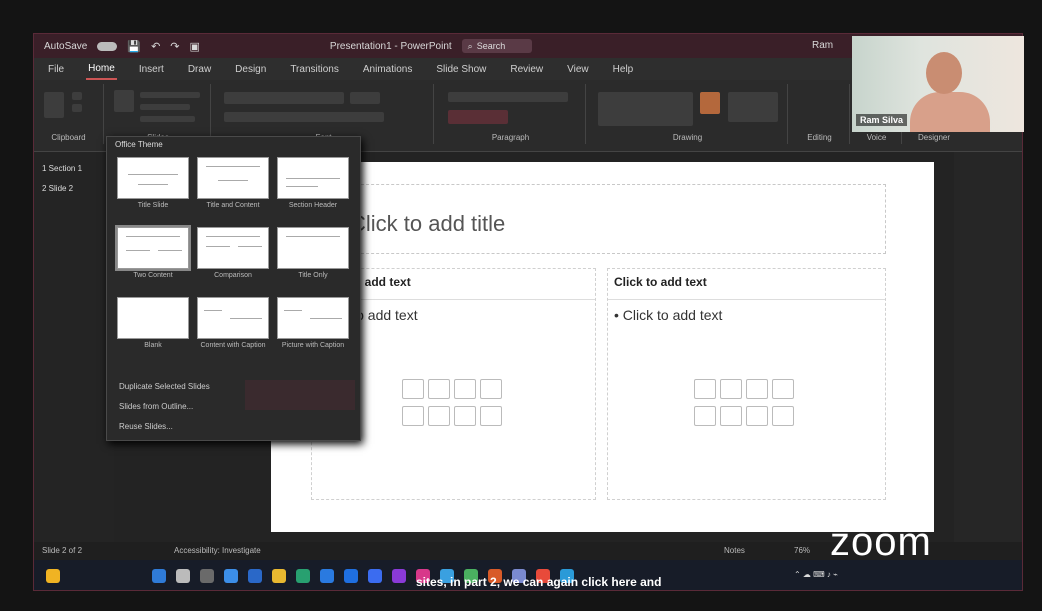 The height and width of the screenshot is (611, 1042). What do you see at coordinates (734, 550) in the screenshot?
I see `notes-button: Notes` at bounding box center [734, 550].